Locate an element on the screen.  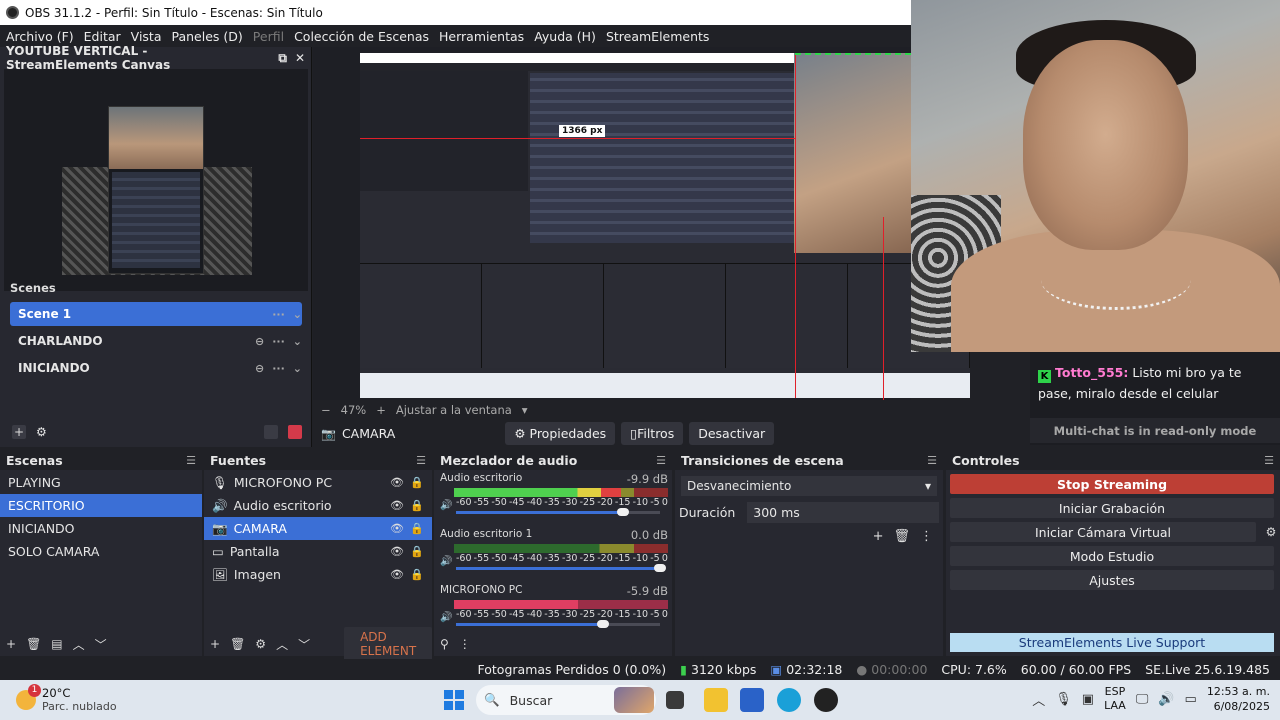
language-indicator: ESP LAA is located at coordinates (1115, 699).